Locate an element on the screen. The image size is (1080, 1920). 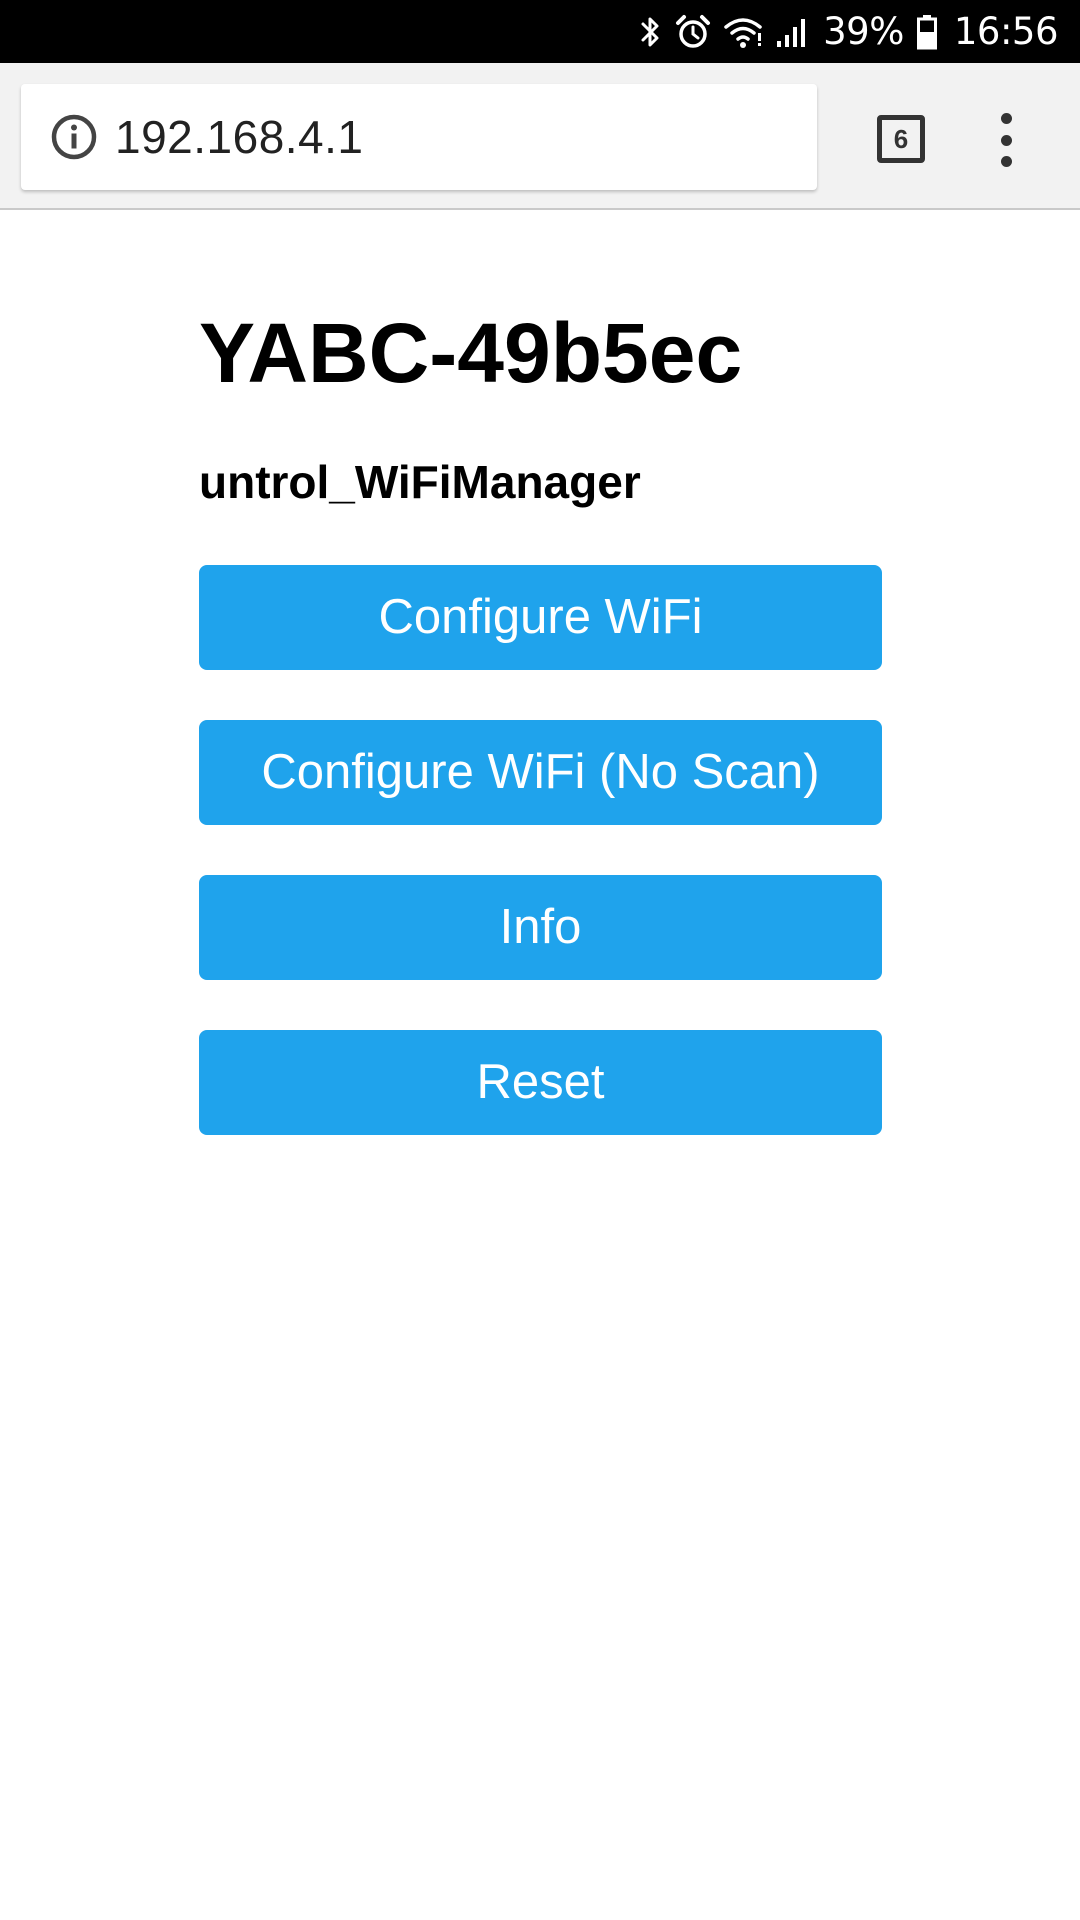
browser-toolbar: 192.168.4.1 6 is located at coordinates (540, 136).